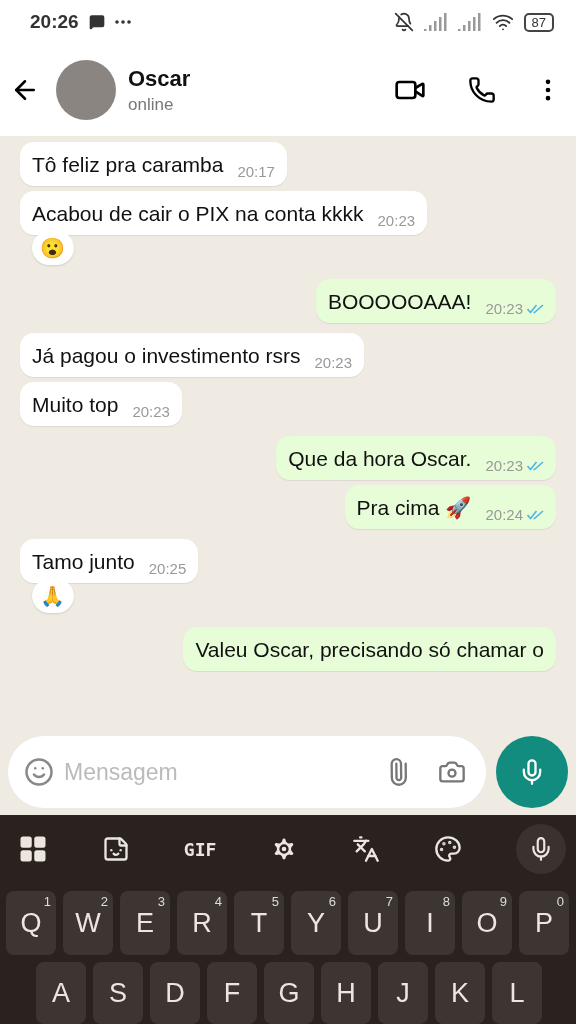  I want to click on message-text: Tamo junto, so click(83, 562).